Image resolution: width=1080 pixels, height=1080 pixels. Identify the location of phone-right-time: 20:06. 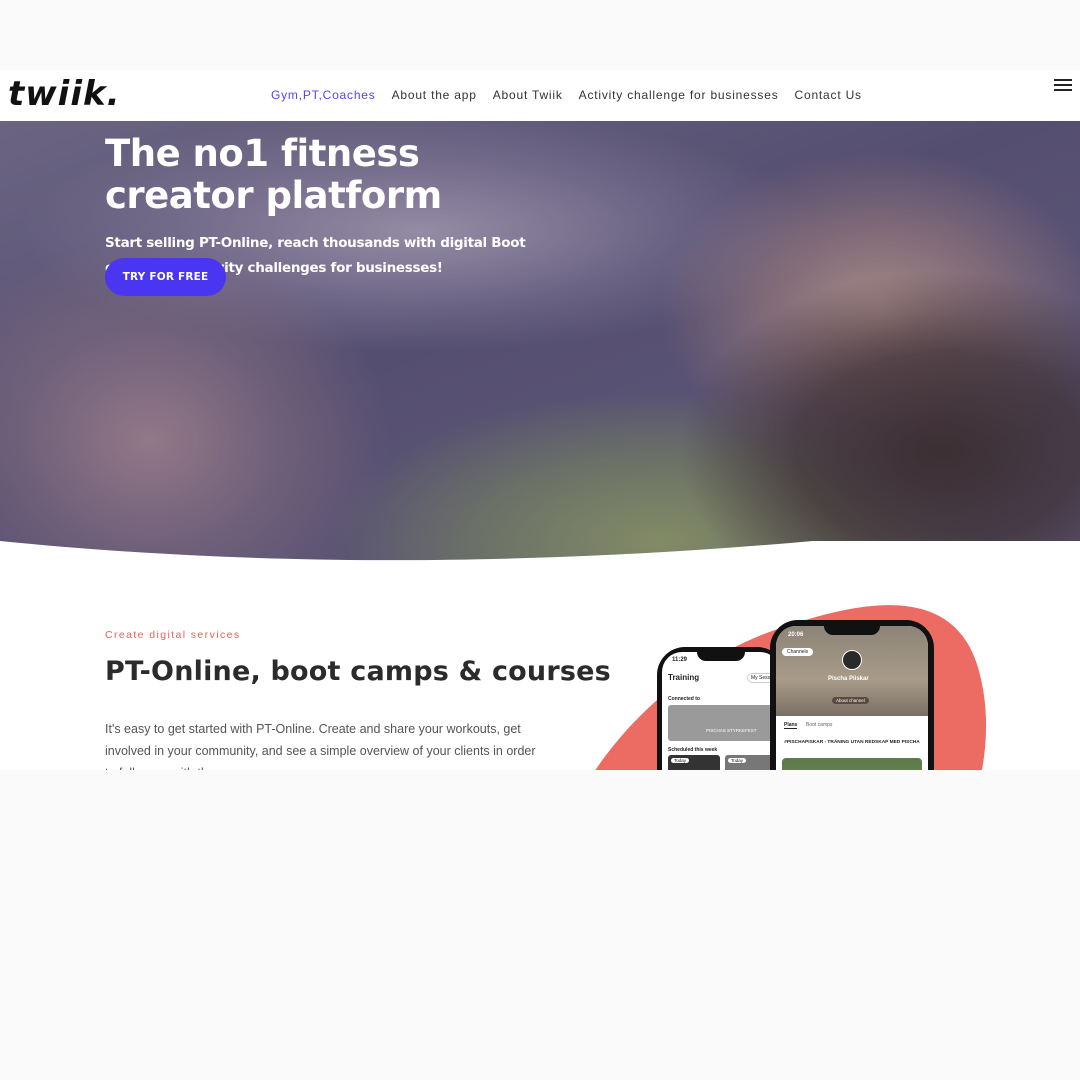
(796, 635).